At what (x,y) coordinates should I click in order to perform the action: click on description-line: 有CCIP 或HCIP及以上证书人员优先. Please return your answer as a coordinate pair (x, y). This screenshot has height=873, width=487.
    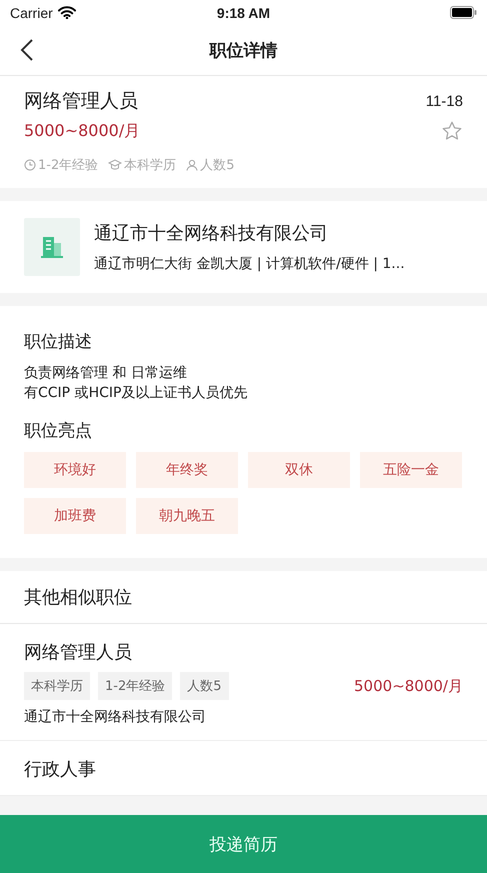
    Looking at the image, I should click on (136, 393).